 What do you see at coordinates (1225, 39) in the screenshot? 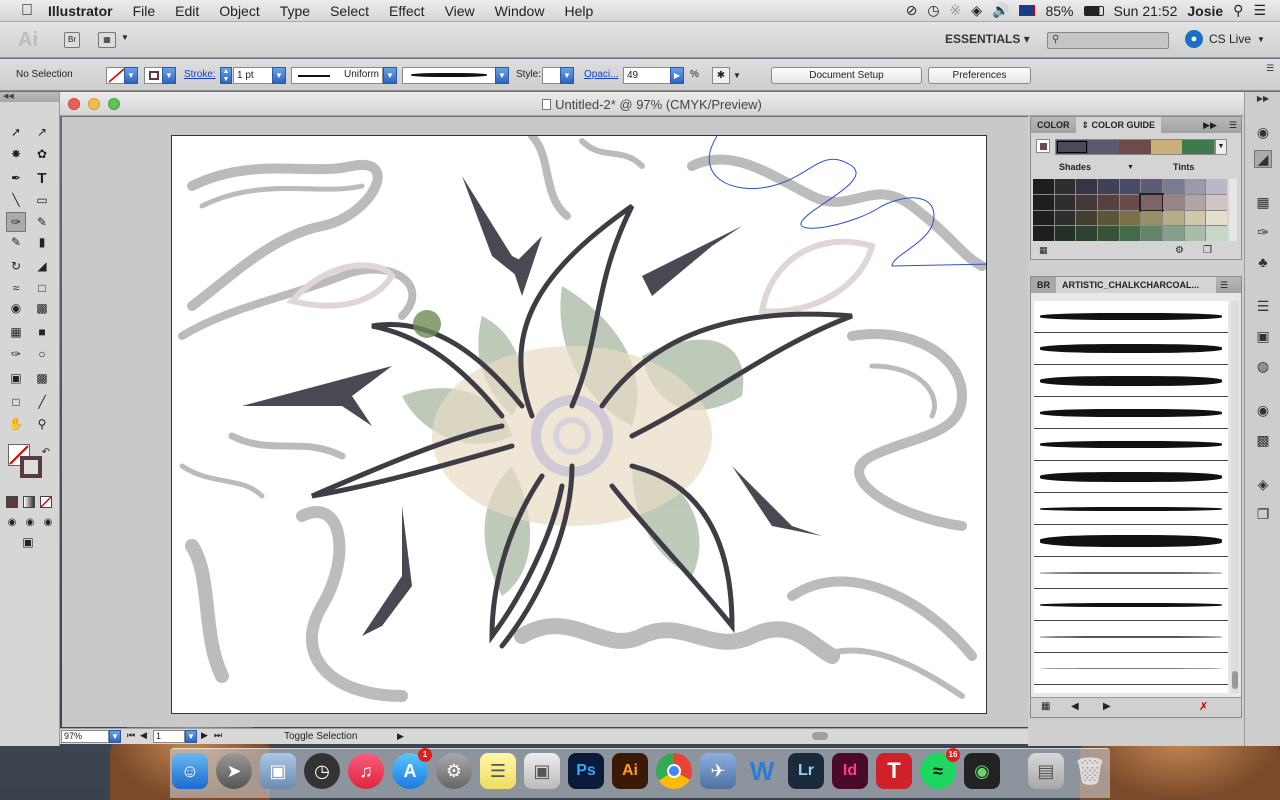
I see `cs-live-button: ● CS Live ▼` at bounding box center [1225, 39].